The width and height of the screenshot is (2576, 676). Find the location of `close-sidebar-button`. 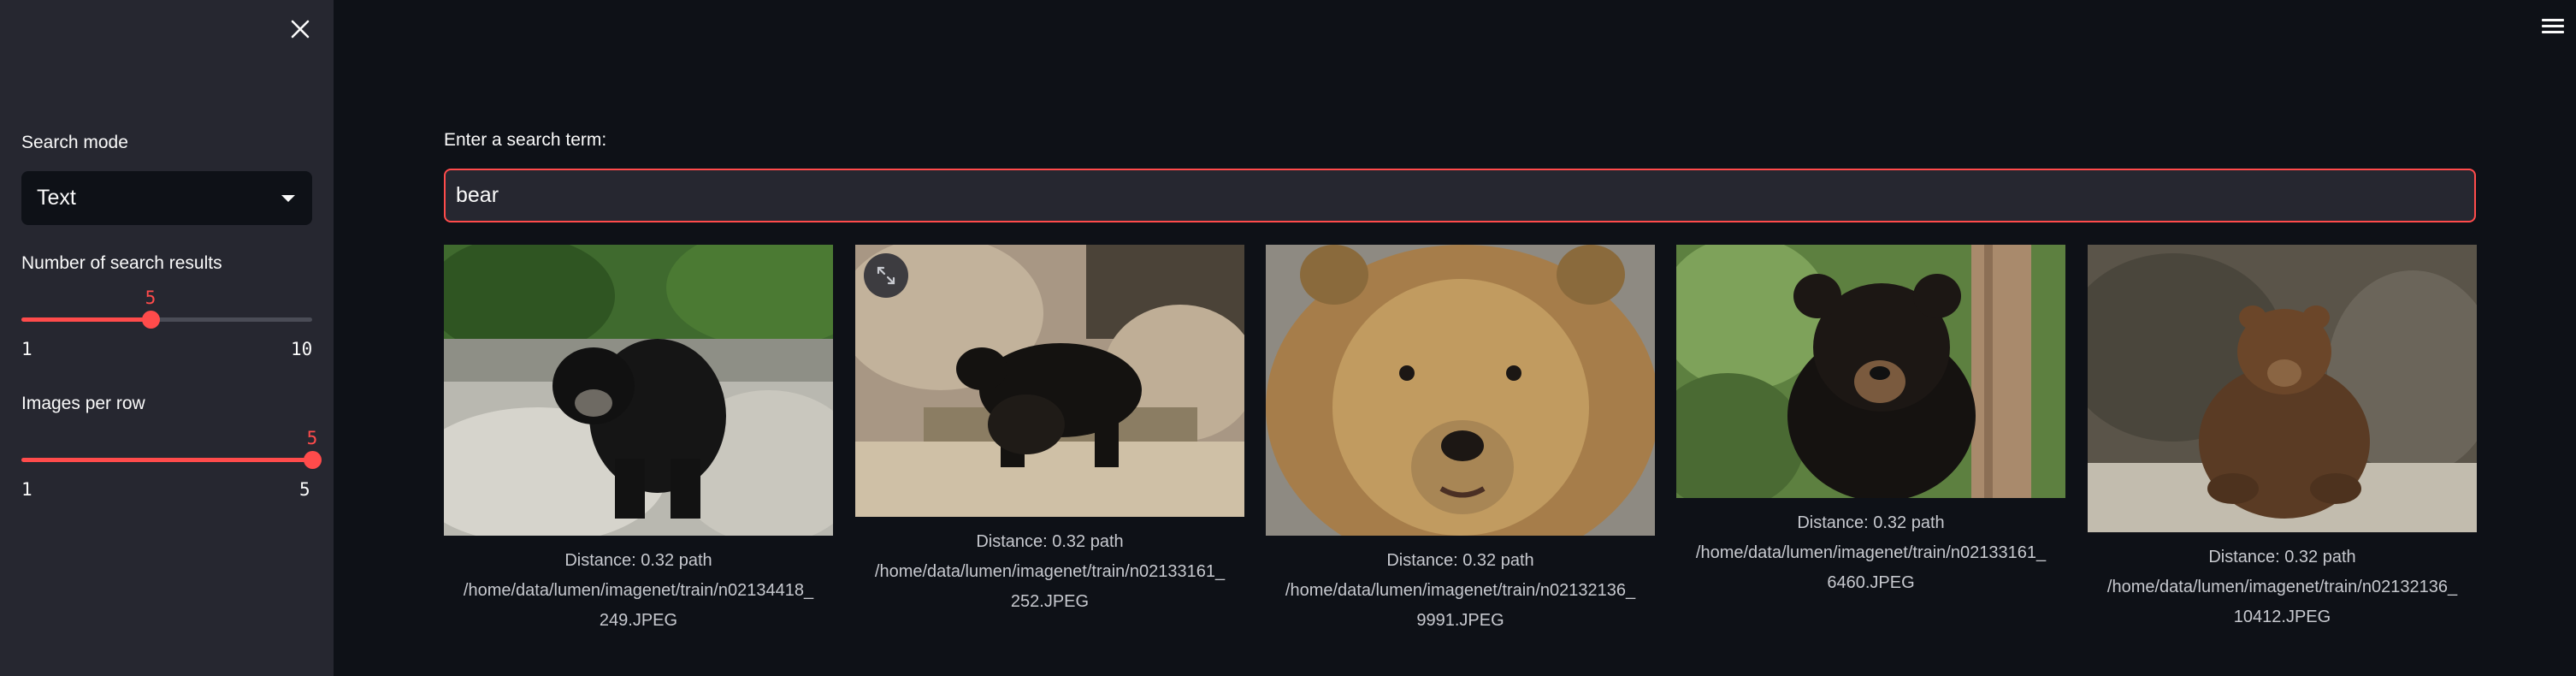

close-sidebar-button is located at coordinates (300, 29).